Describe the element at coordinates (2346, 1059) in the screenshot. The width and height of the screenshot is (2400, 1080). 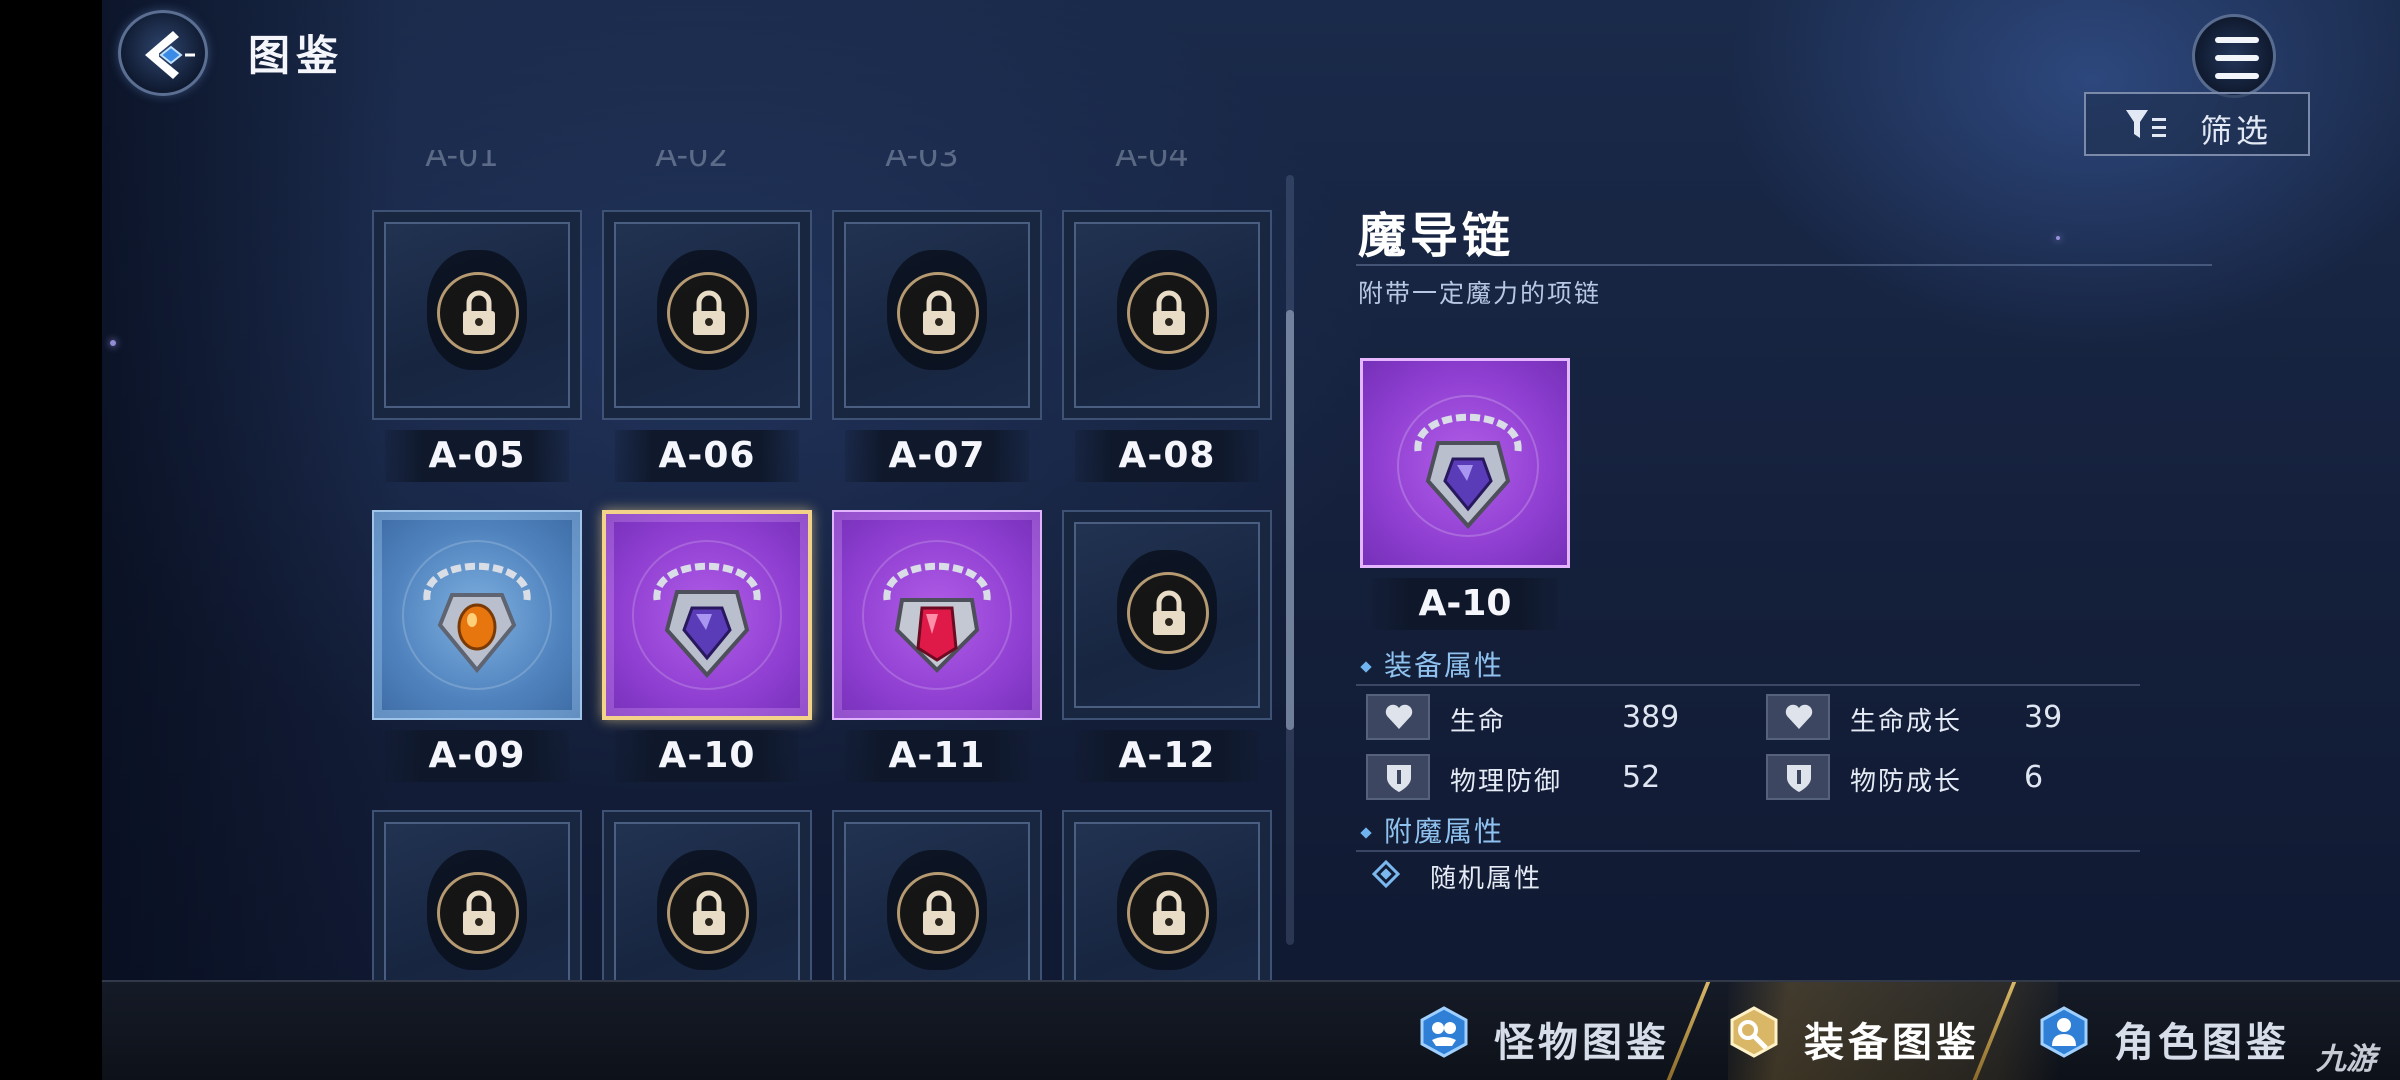
I see `watermark-logo: 九游` at that location.